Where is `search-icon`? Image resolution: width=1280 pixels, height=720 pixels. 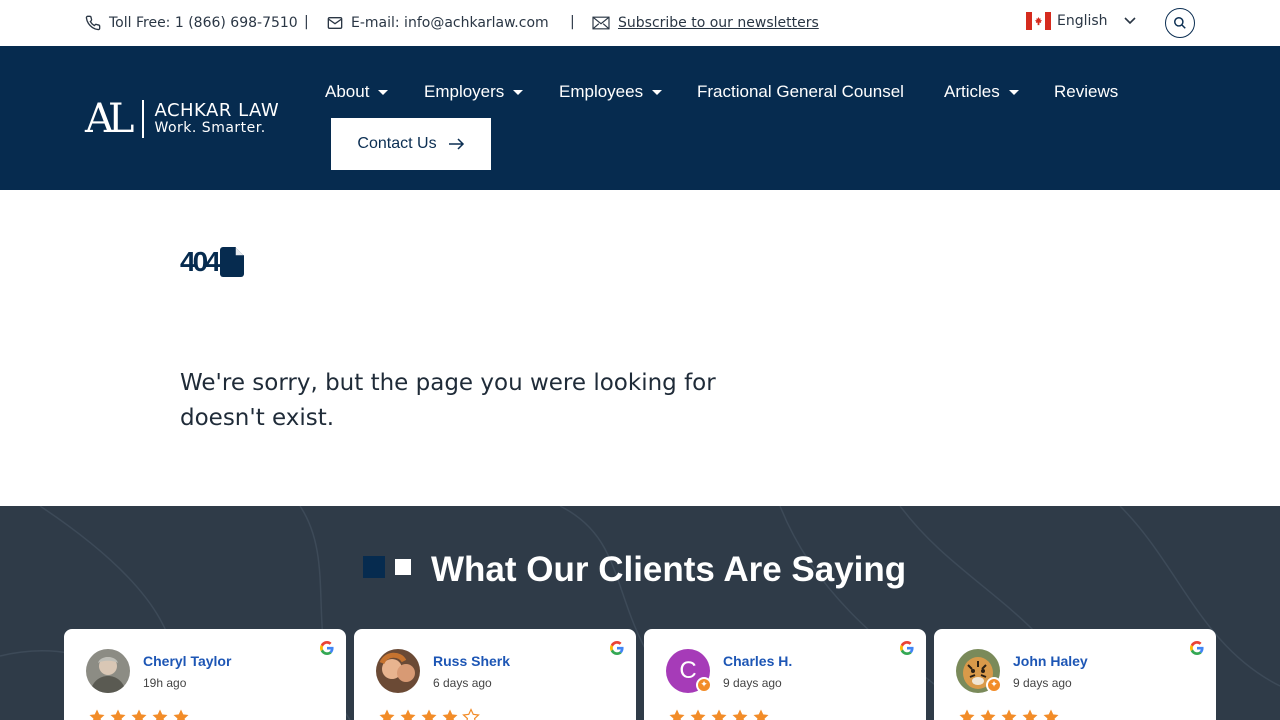 search-icon is located at coordinates (1180, 23).